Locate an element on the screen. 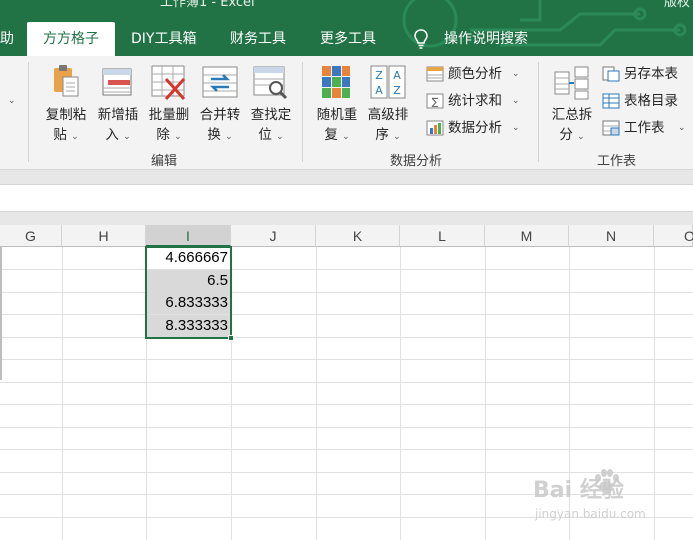  data-analysis-button: 数据分析 ⌄ is located at coordinates (476, 128).